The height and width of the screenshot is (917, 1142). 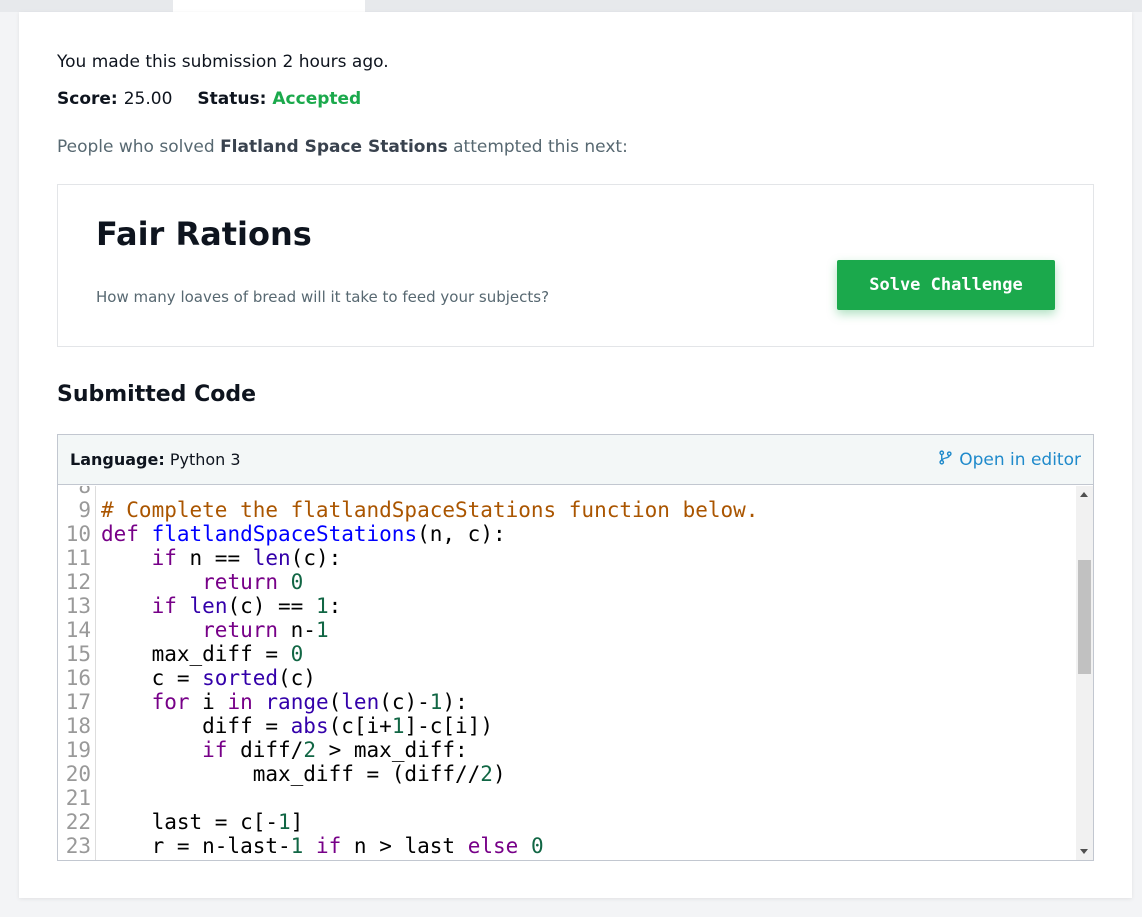 What do you see at coordinates (271, 606) in the screenshot?
I see `code-token: (c) ==` at bounding box center [271, 606].